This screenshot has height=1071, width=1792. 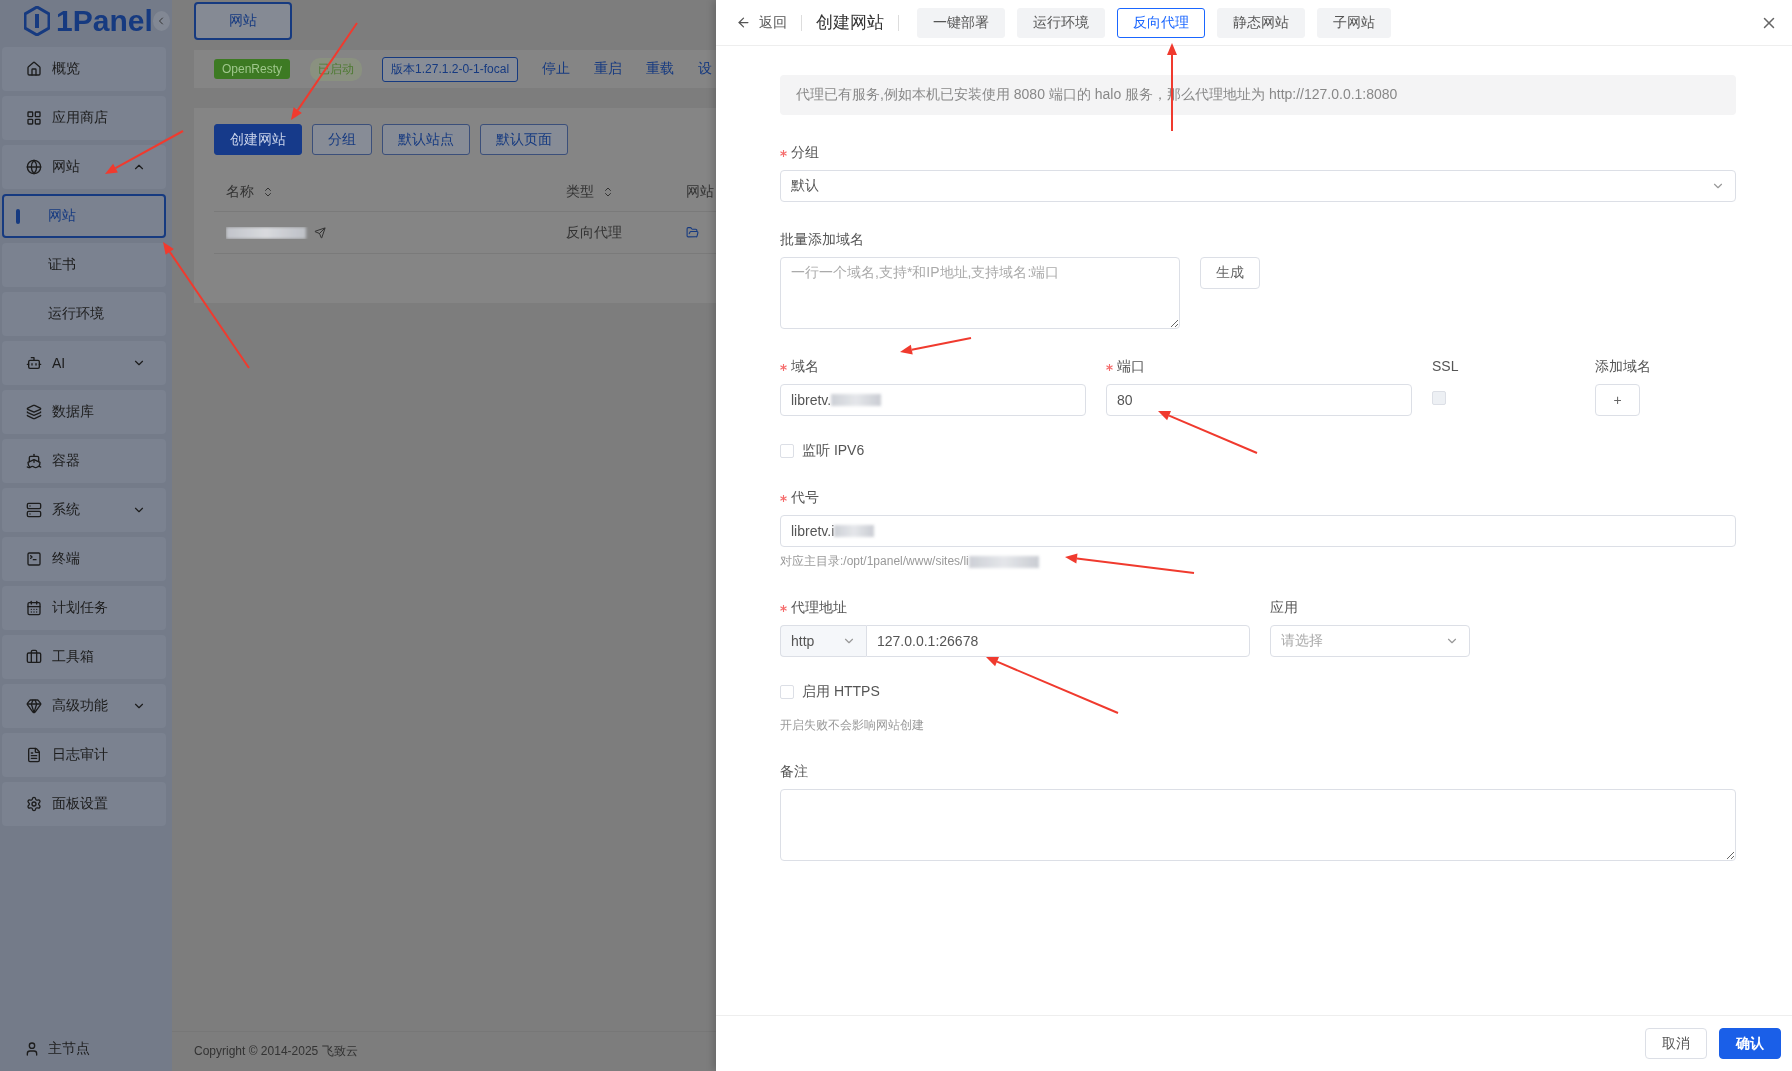 What do you see at coordinates (84, 461) in the screenshot?
I see `sidebar-item: 容器` at bounding box center [84, 461].